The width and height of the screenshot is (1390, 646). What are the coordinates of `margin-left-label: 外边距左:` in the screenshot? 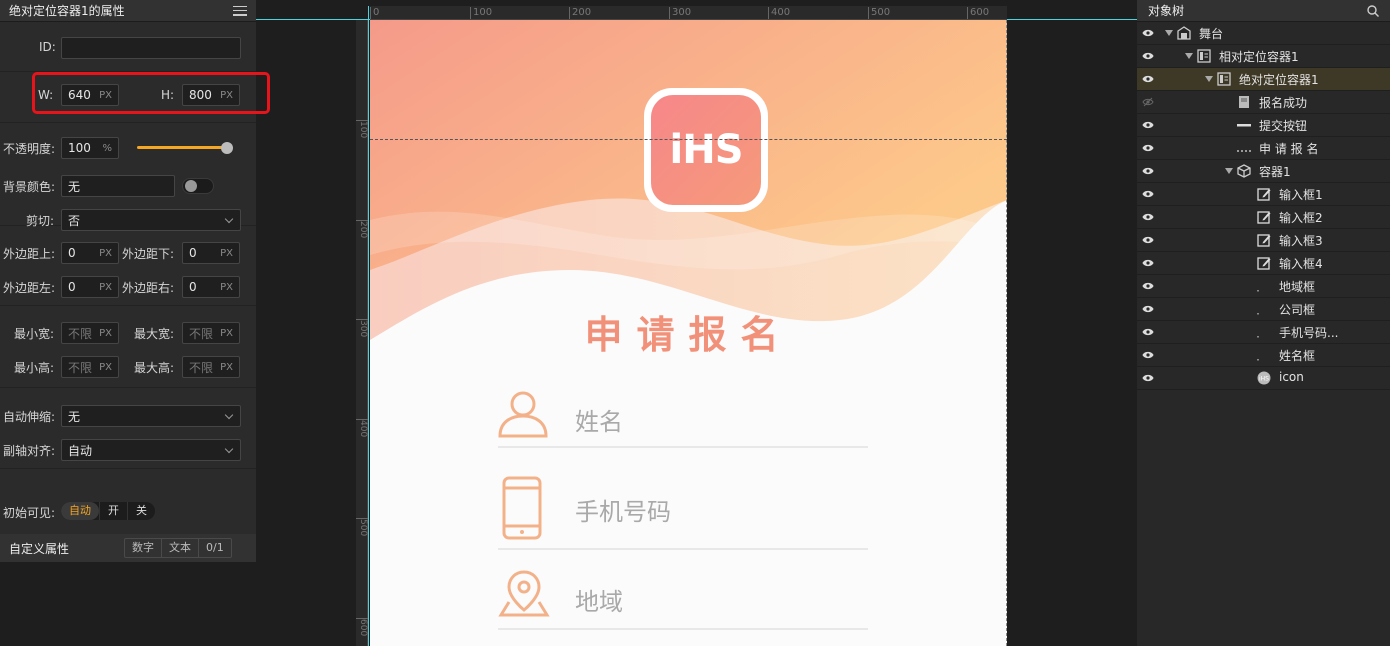 It's located at (29, 288).